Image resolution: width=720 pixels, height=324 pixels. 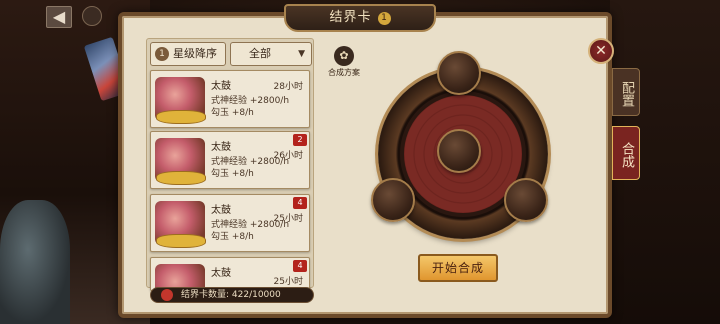 I want to click on sort-label: 星级降序, so click(x=195, y=53).